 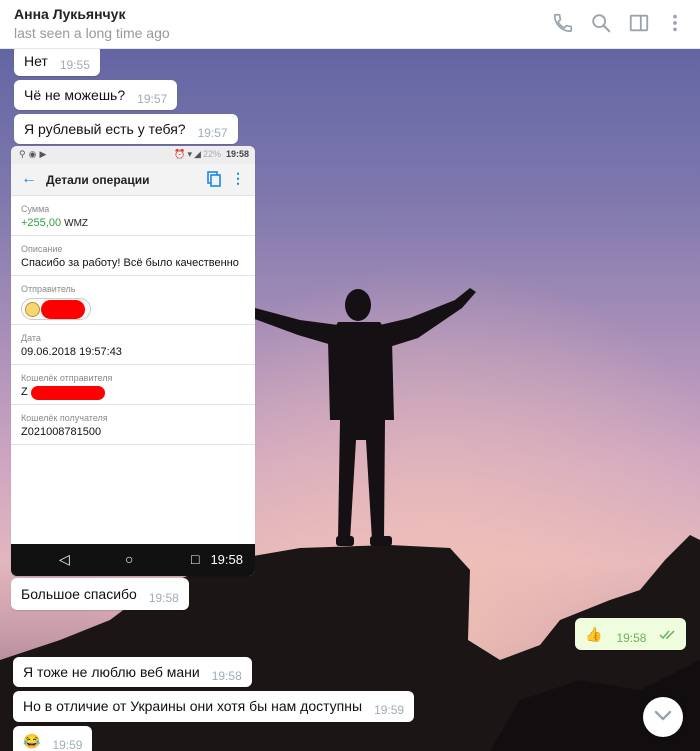 I want to click on field-label: Описание, so click(x=42, y=249).